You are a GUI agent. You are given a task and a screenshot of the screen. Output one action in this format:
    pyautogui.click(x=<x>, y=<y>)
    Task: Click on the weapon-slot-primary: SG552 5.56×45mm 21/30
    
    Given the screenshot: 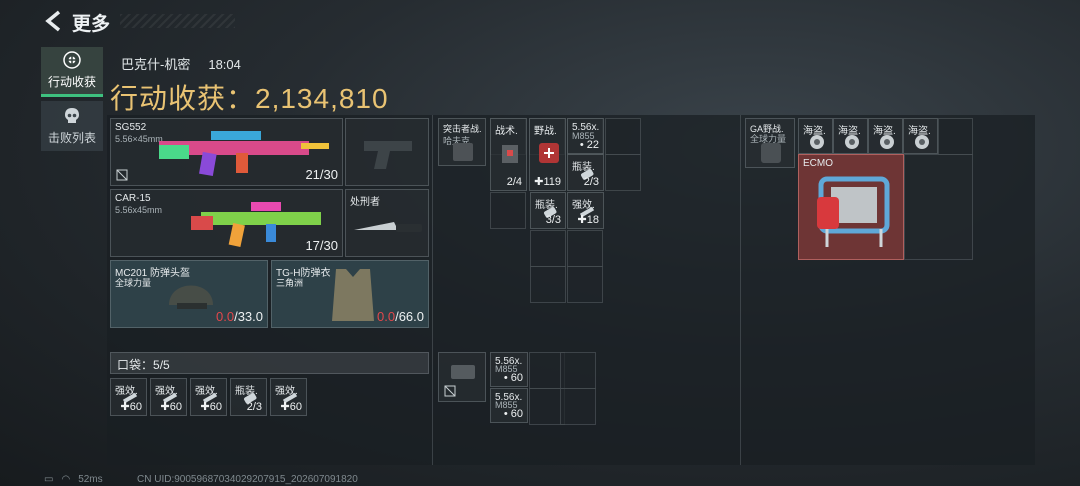 What is the action you would take?
    pyautogui.click(x=226, y=152)
    